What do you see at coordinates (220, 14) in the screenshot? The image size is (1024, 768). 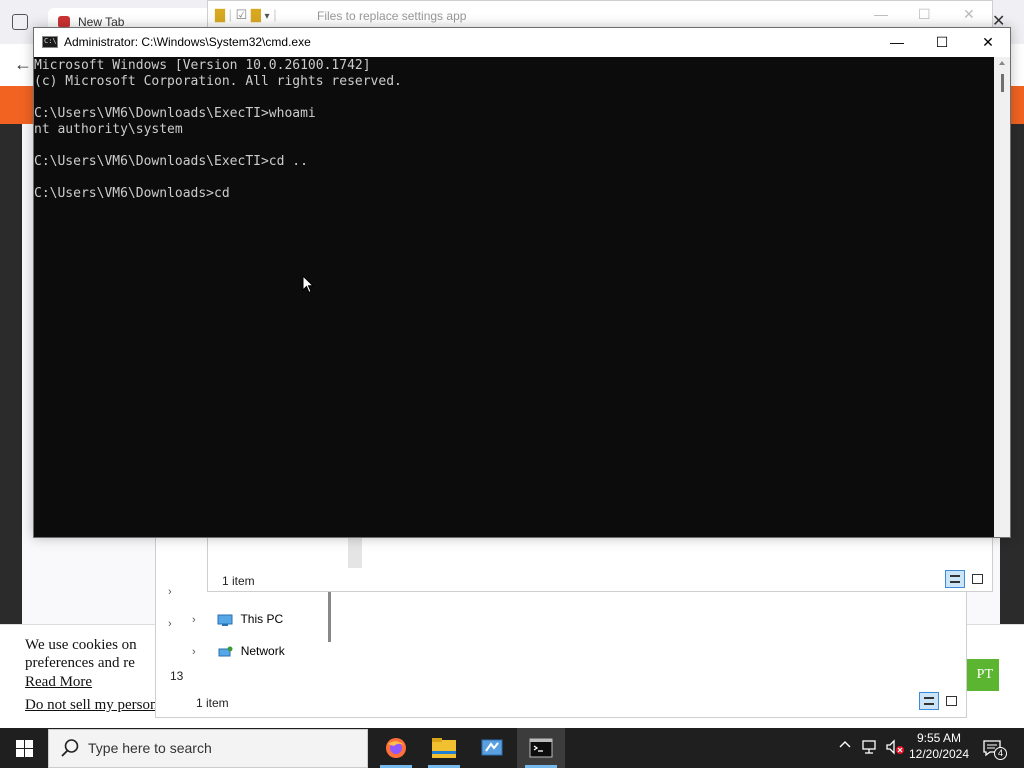 I see `folder-icon: ▇` at bounding box center [220, 14].